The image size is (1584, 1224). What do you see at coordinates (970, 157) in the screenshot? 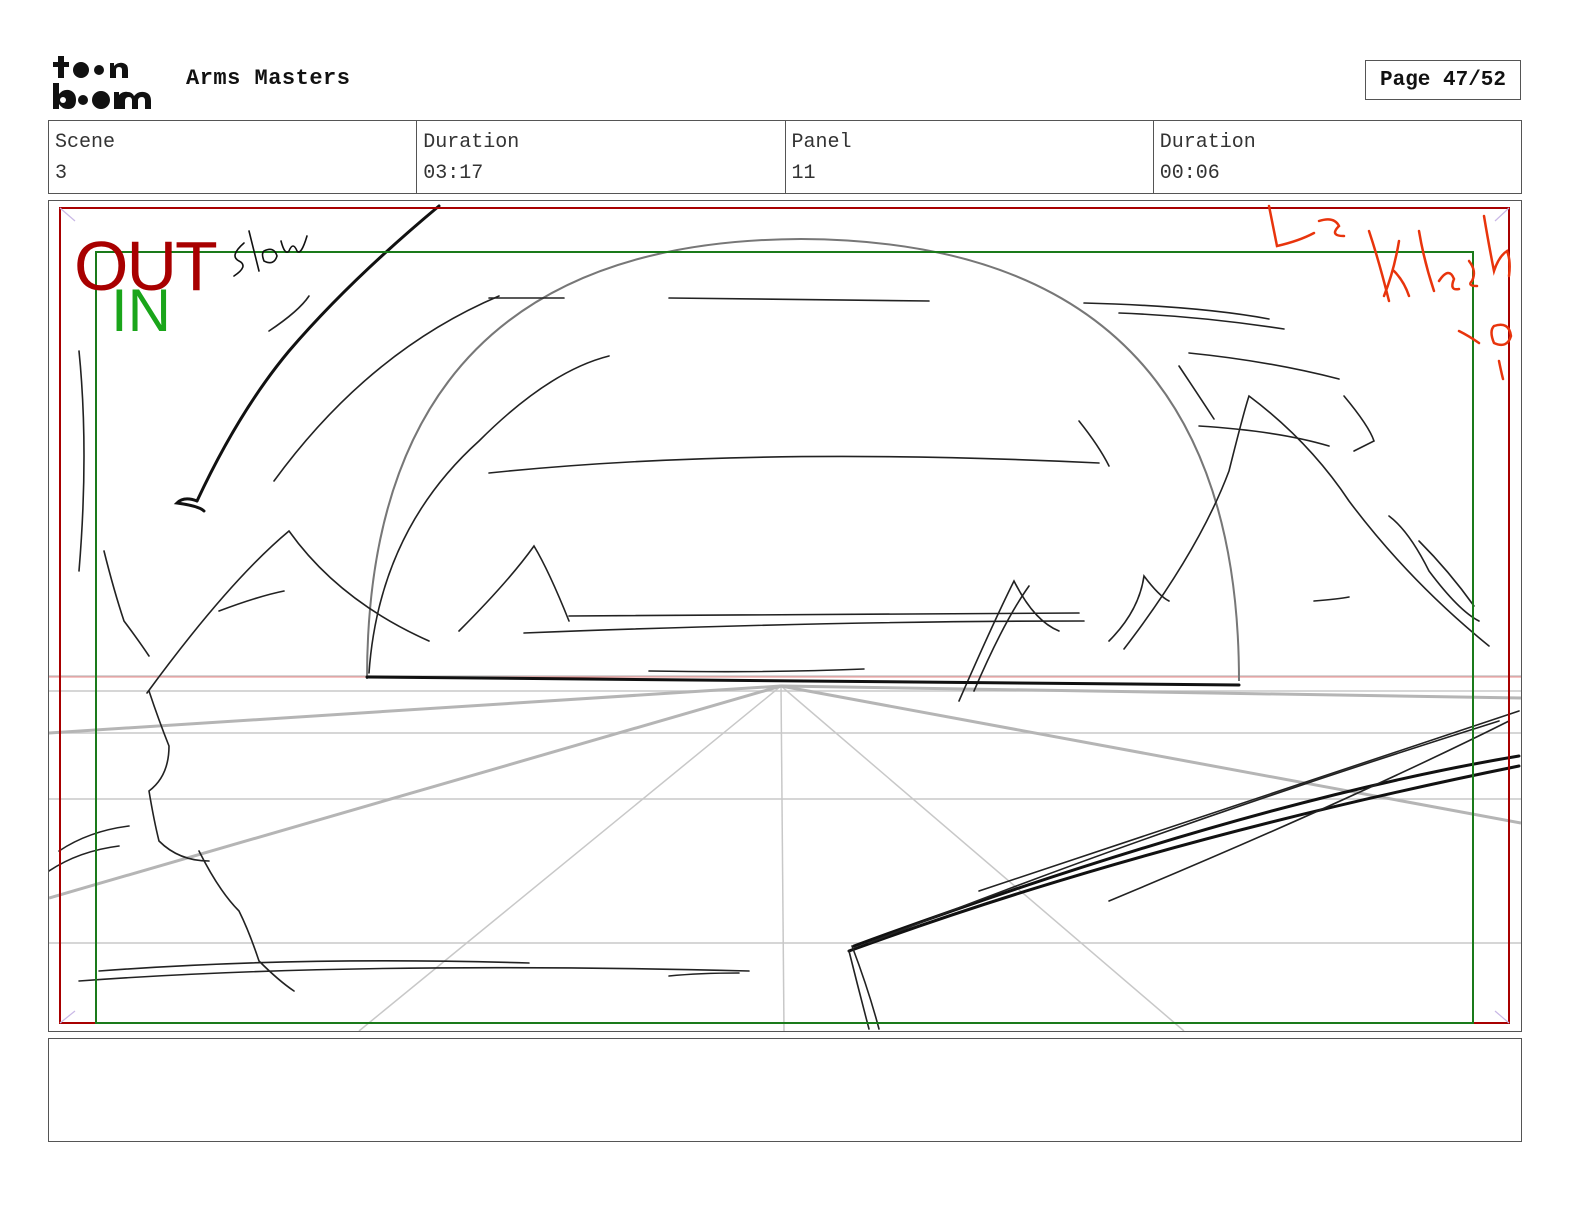
I see `panel-cell: Panel 11` at bounding box center [970, 157].